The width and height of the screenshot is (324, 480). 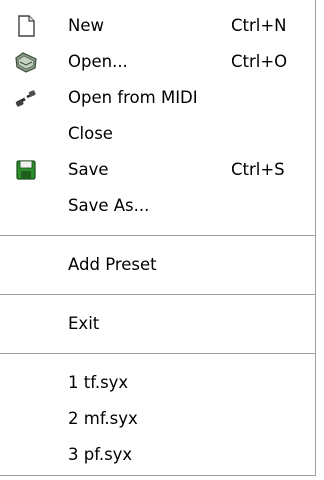 I want to click on menu-item-label: Save, so click(x=88, y=169).